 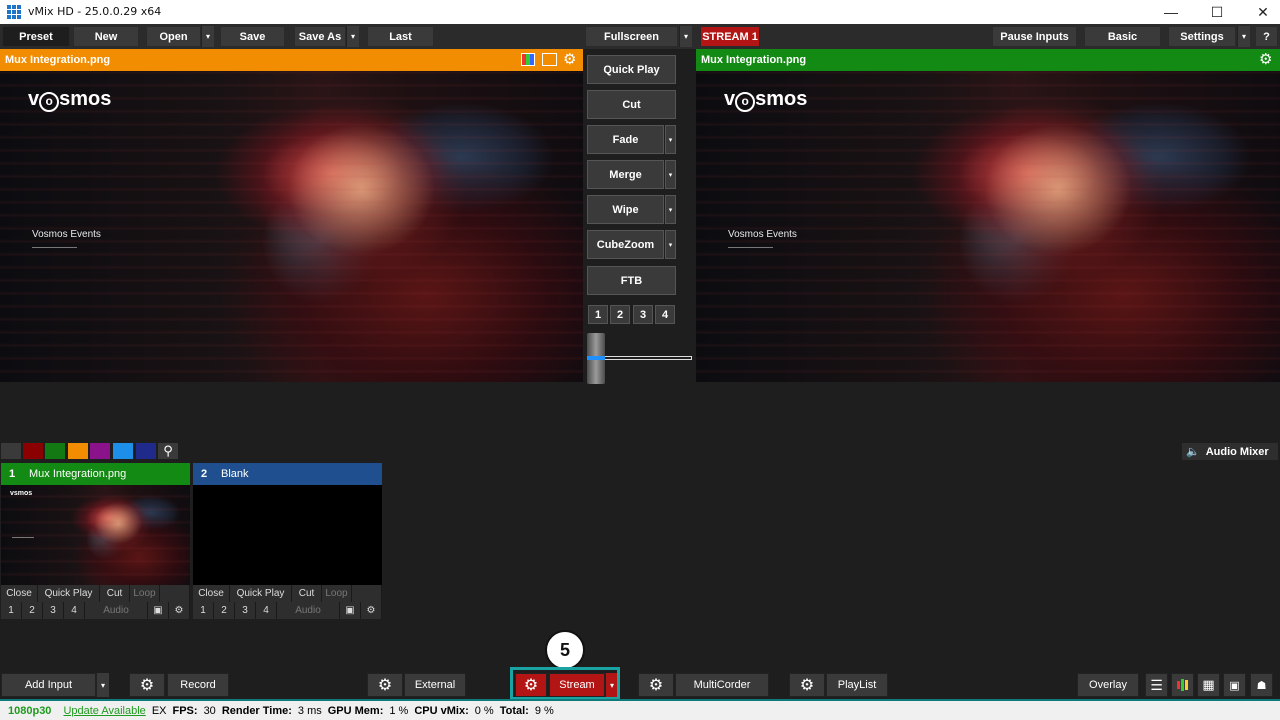 I want to click on last-button: Last, so click(x=400, y=36).